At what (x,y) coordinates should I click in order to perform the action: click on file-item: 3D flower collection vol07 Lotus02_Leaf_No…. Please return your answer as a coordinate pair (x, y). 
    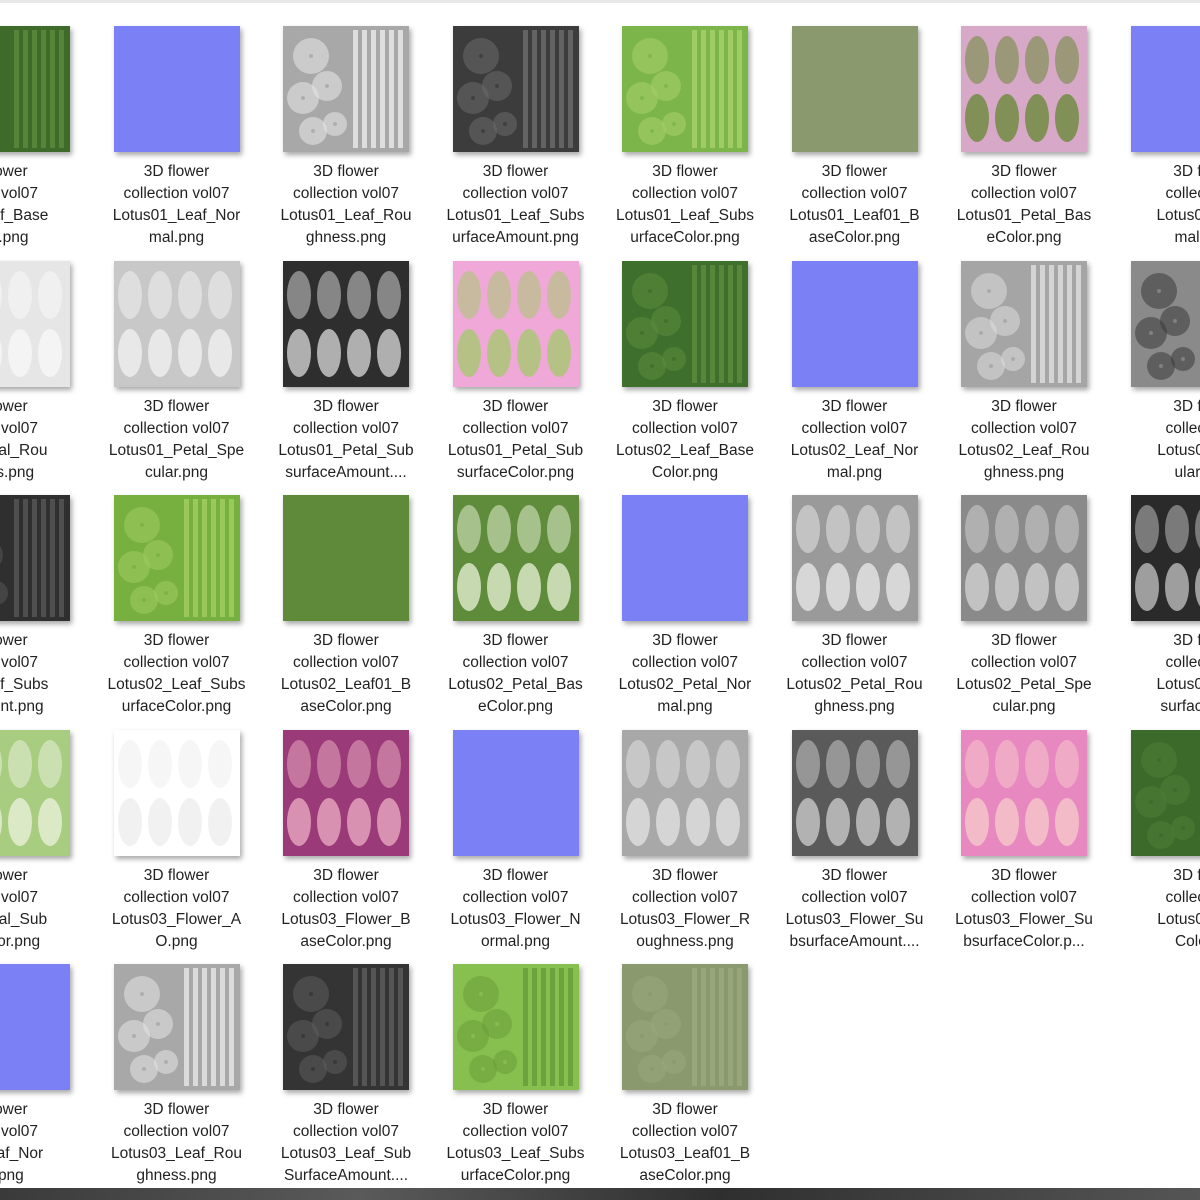
    Looking at the image, I should click on (840, 358).